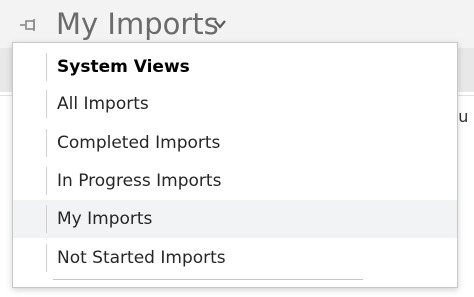 The height and width of the screenshot is (297, 474). I want to click on view-option-not-started-imports: Not Started Imports, so click(235, 258).